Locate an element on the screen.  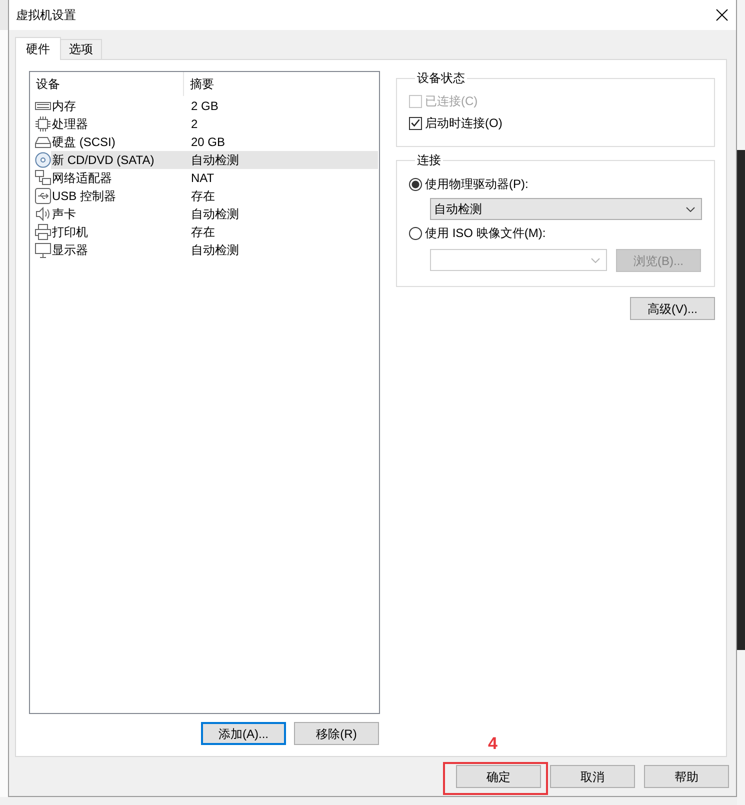
network-icon is located at coordinates (43, 178).